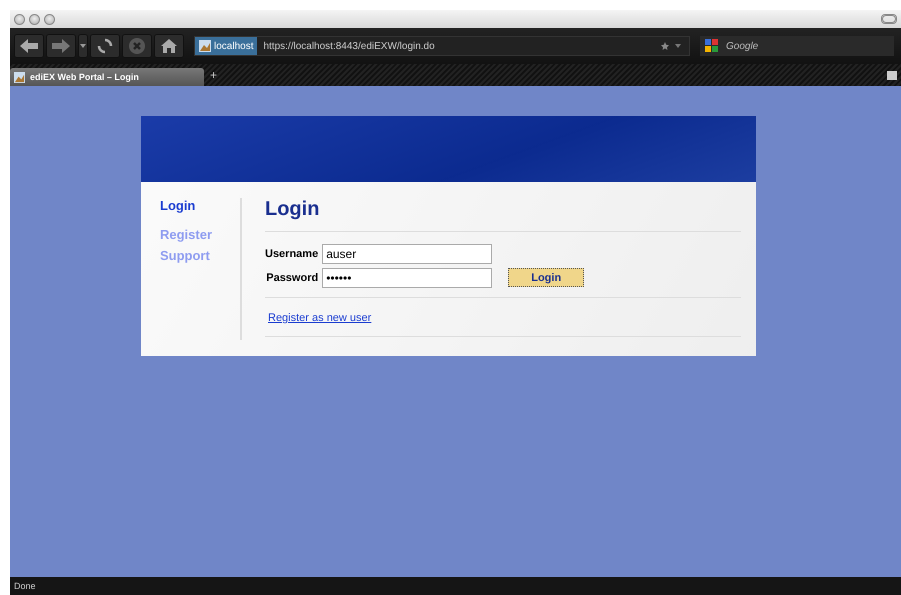 The width and height of the screenshot is (901, 595). What do you see at coordinates (320, 318) in the screenshot?
I see `register-link: Register as new user` at bounding box center [320, 318].